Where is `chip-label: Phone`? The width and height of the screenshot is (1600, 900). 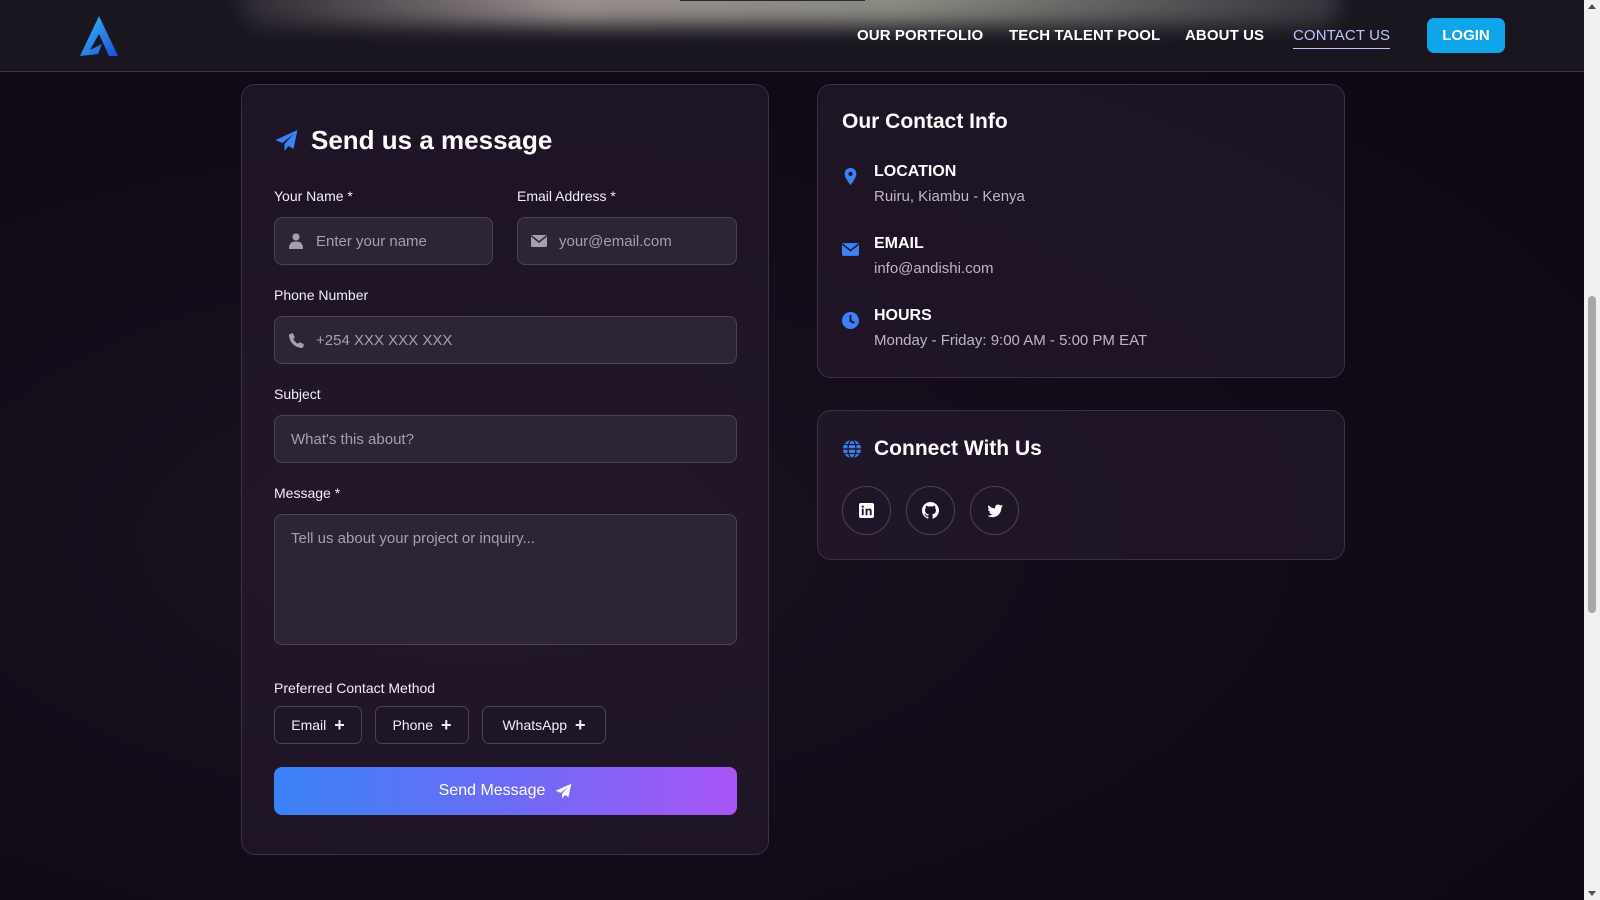
chip-label: Phone is located at coordinates (412, 725).